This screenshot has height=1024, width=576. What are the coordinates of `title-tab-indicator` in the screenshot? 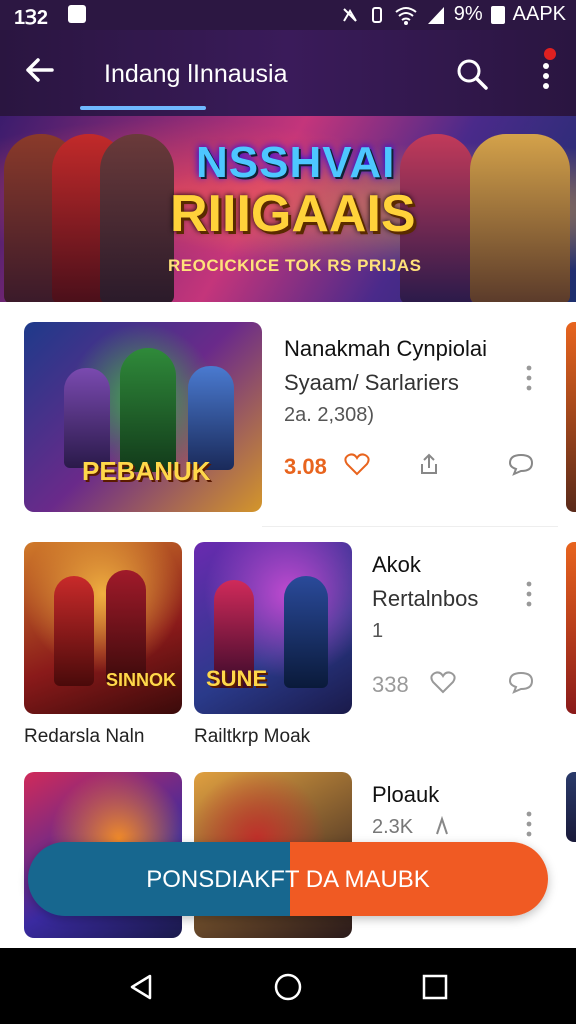 It's located at (143, 108).